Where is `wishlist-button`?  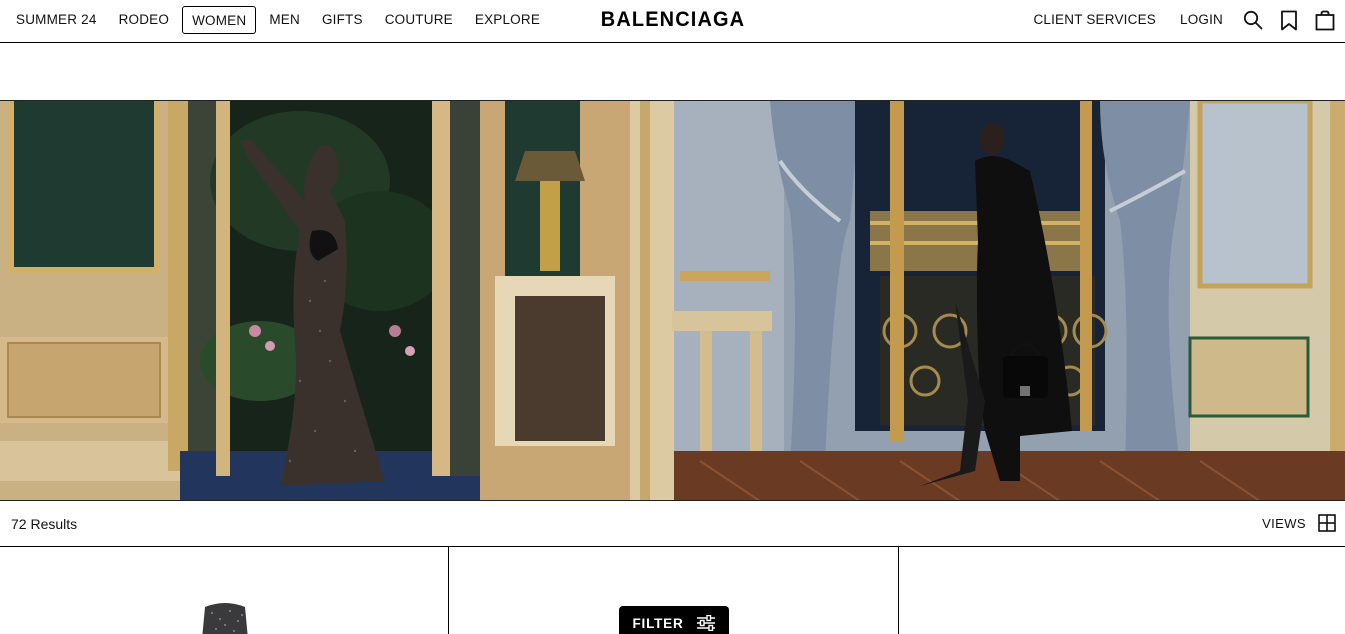 wishlist-button is located at coordinates (1289, 20).